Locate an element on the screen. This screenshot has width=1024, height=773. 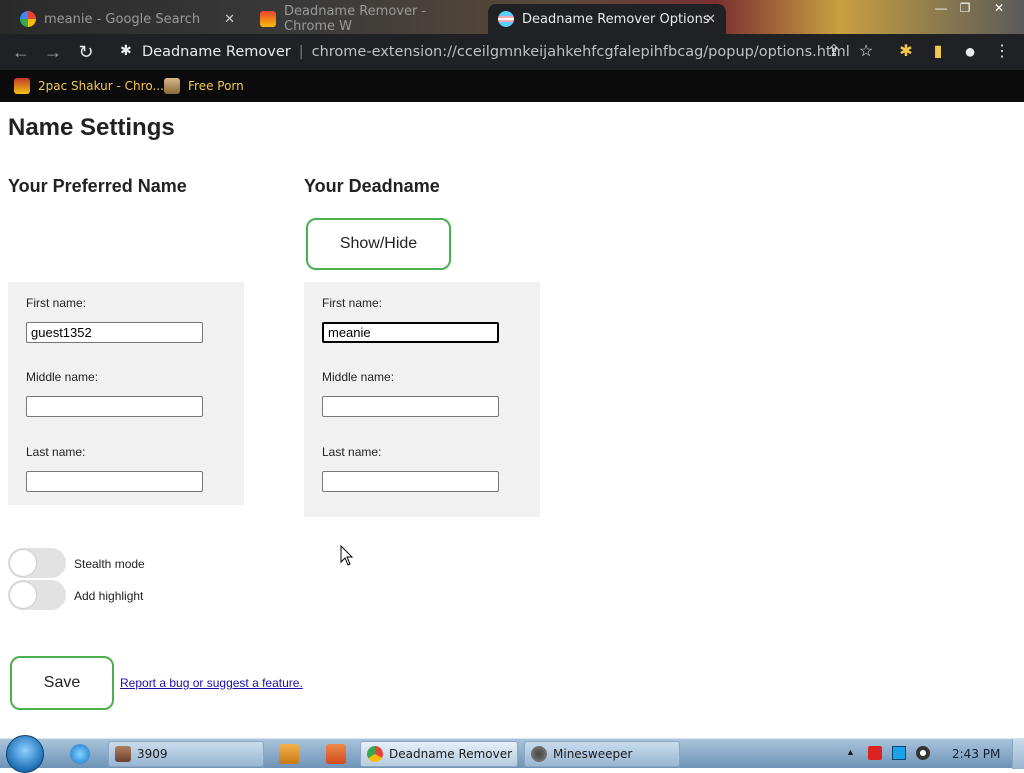
google-icon is located at coordinates (28, 19).